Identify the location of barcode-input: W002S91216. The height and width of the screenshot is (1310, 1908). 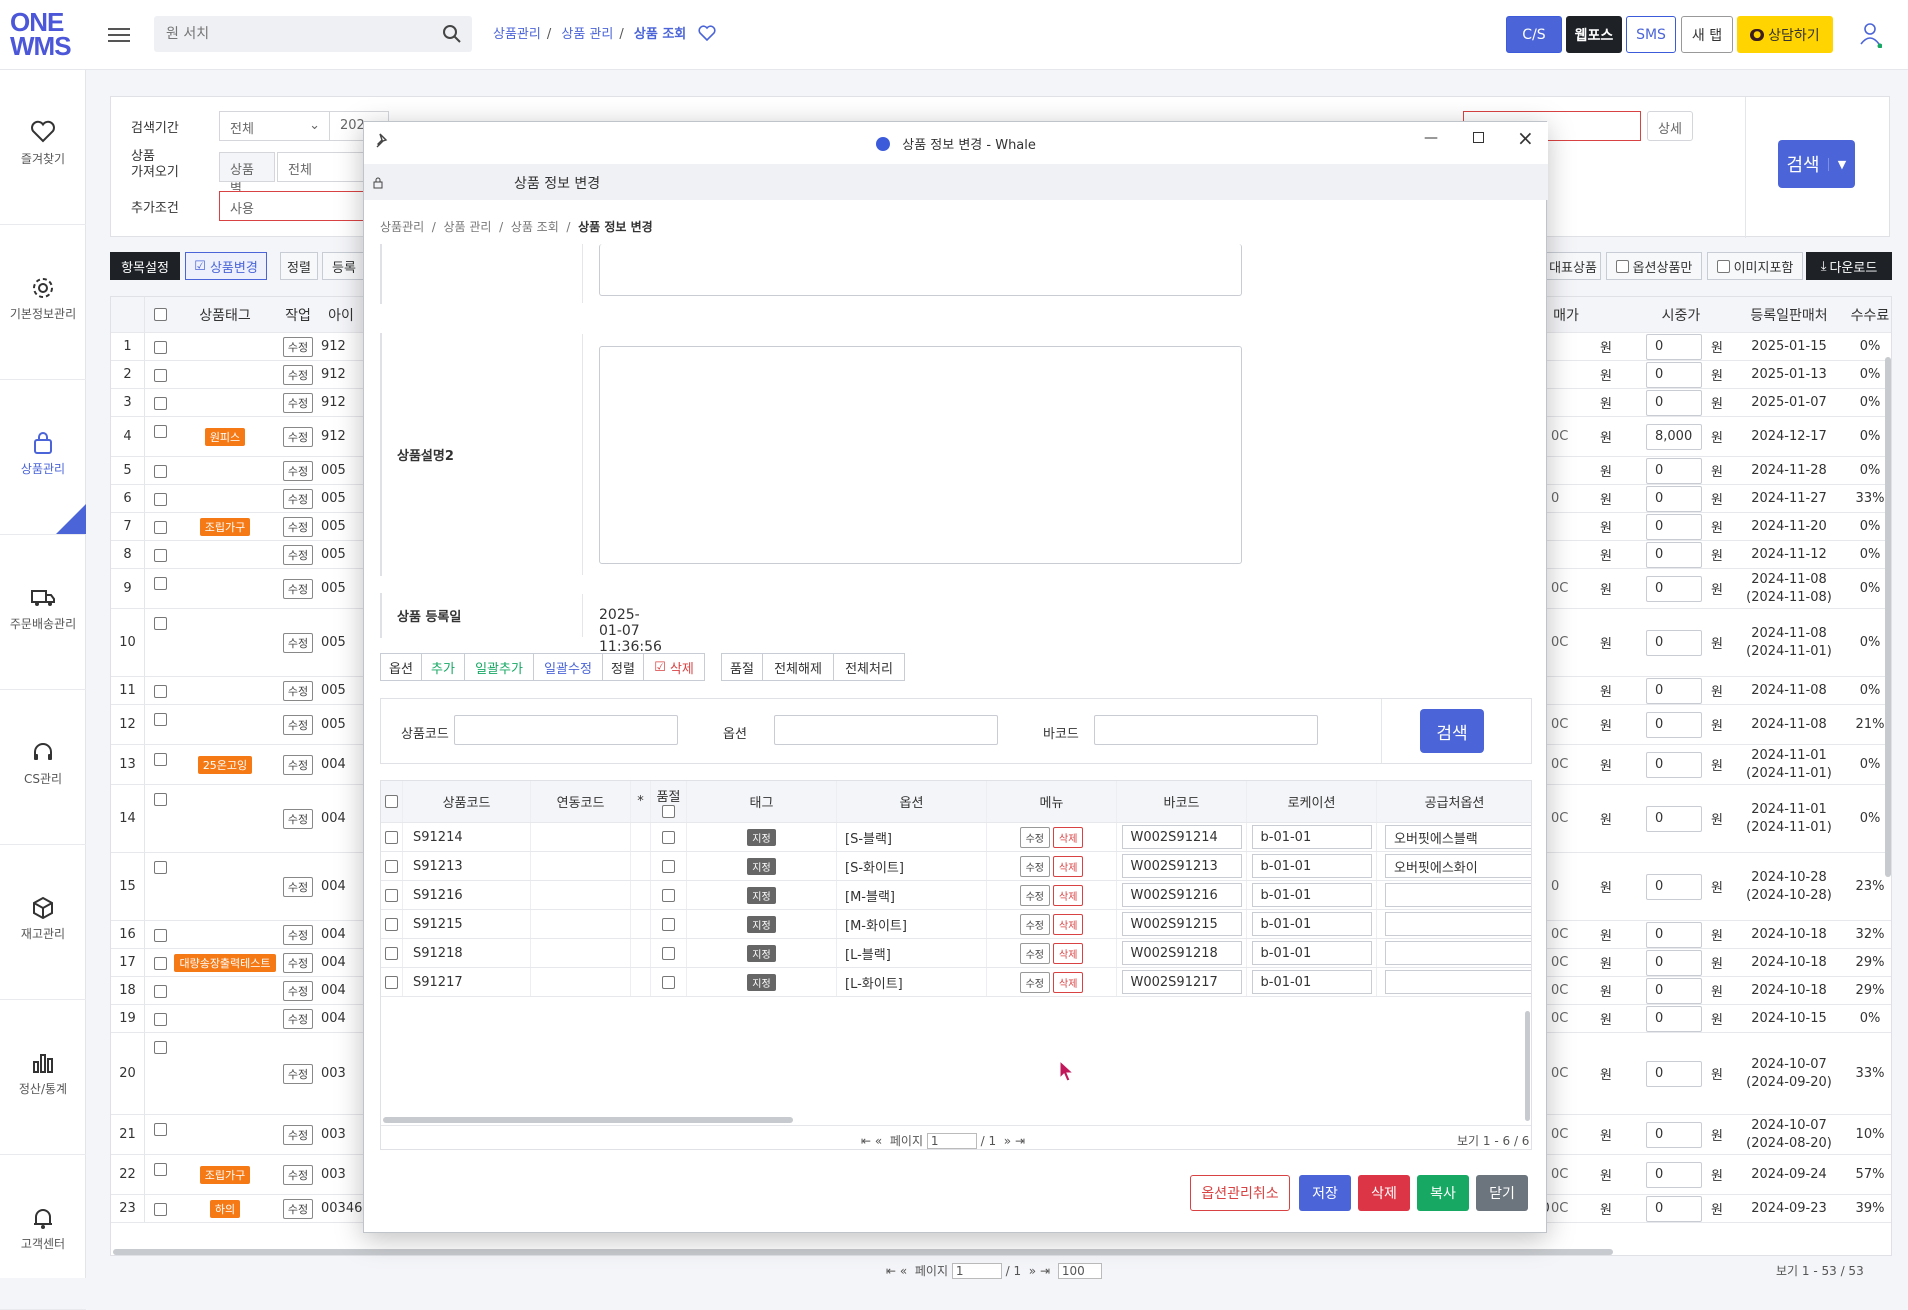
(1181, 895).